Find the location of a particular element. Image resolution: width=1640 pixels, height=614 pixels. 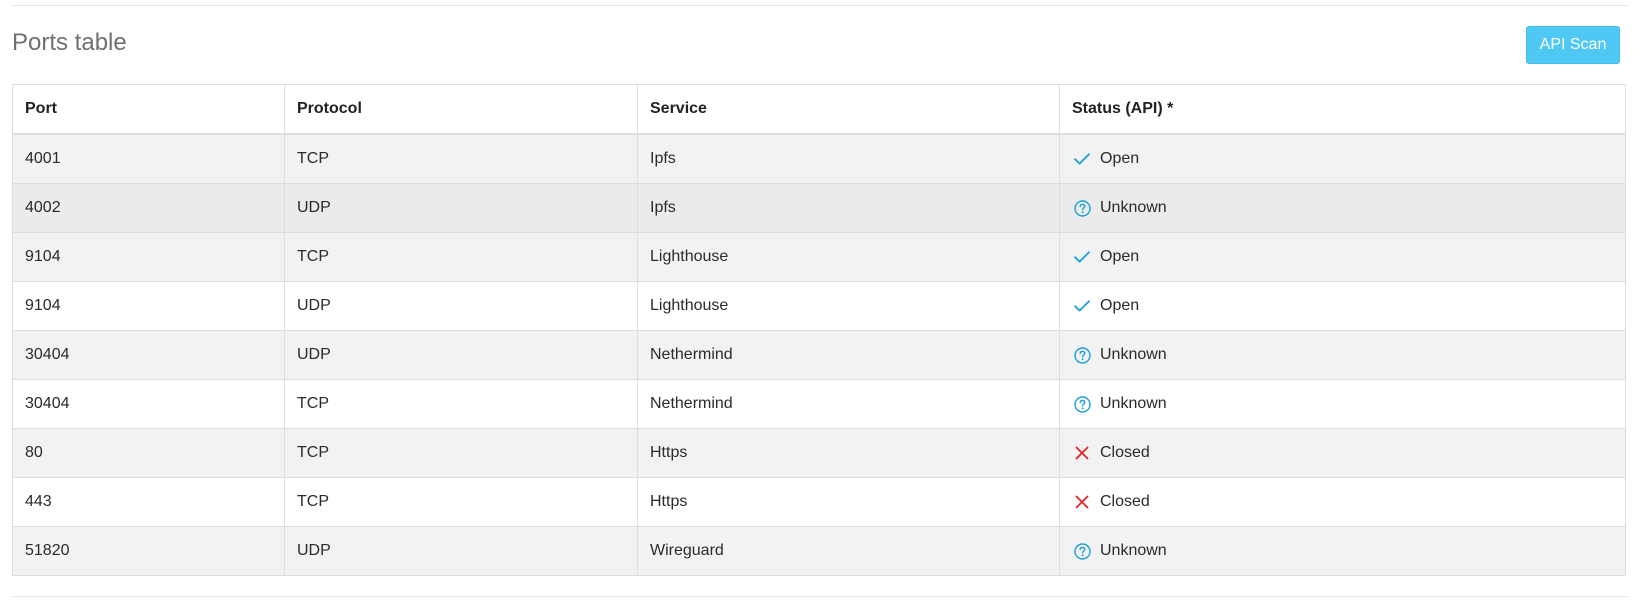

table-row: 4002 UDP Ipfs Unknown is located at coordinates (819, 208).